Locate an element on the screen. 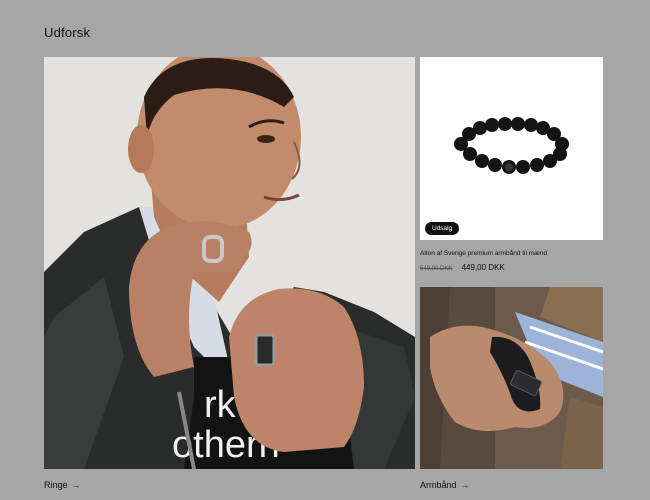  bracelet-product-image is located at coordinates (511, 148).